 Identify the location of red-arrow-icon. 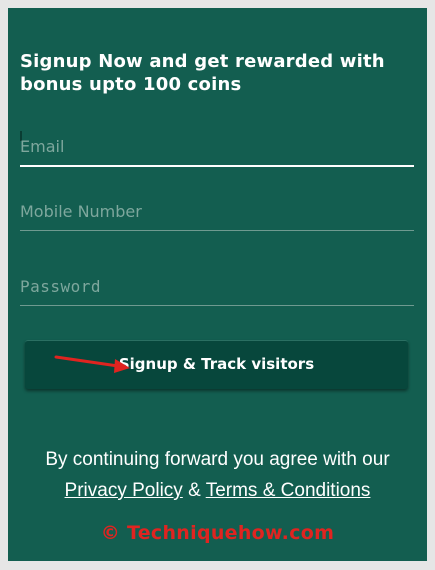
(92, 364).